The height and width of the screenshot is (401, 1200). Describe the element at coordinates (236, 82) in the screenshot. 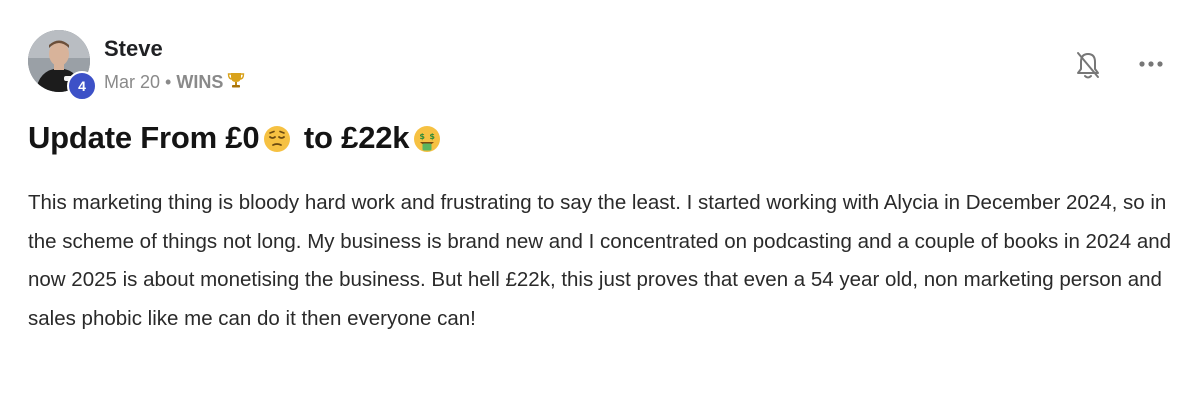

I see `trophy-icon` at that location.